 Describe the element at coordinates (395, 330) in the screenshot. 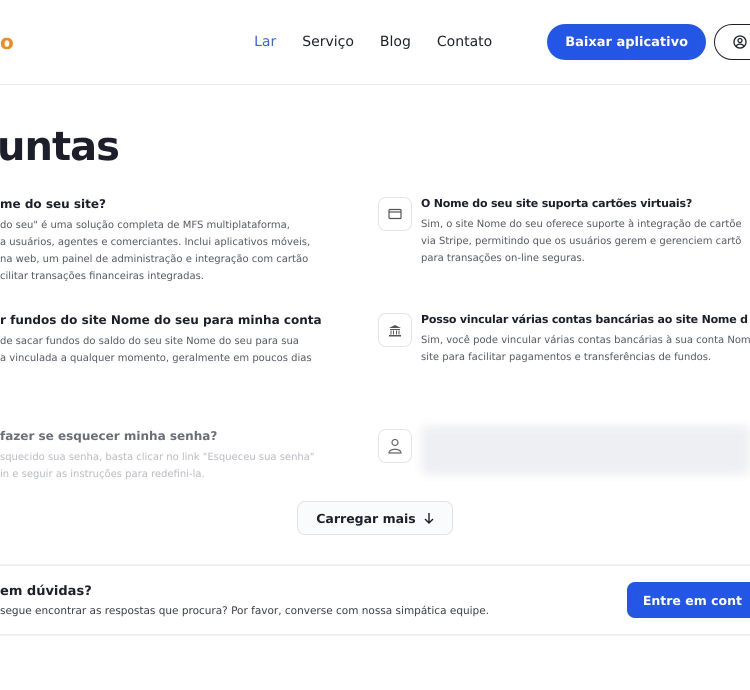

I see `bank-icon` at that location.